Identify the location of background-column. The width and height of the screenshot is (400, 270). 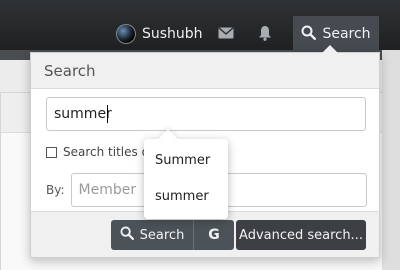
(391, 160).